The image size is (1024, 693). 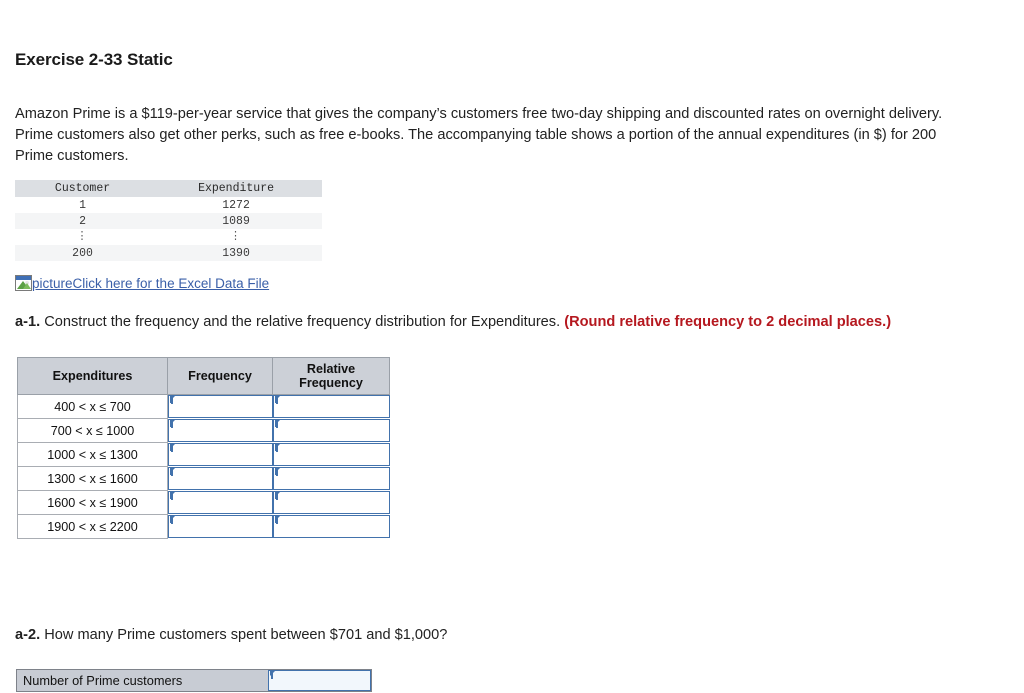 I want to click on question-a1-label: a-1., so click(x=28, y=322).